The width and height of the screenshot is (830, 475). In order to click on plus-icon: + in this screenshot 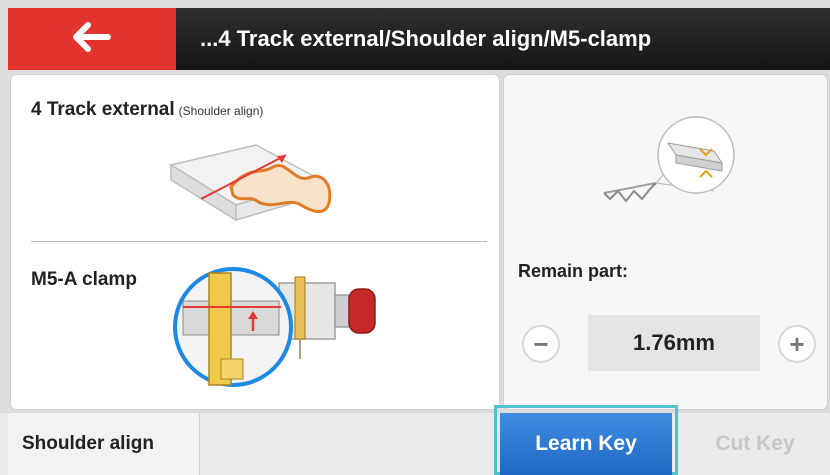, I will do `click(797, 343)`.